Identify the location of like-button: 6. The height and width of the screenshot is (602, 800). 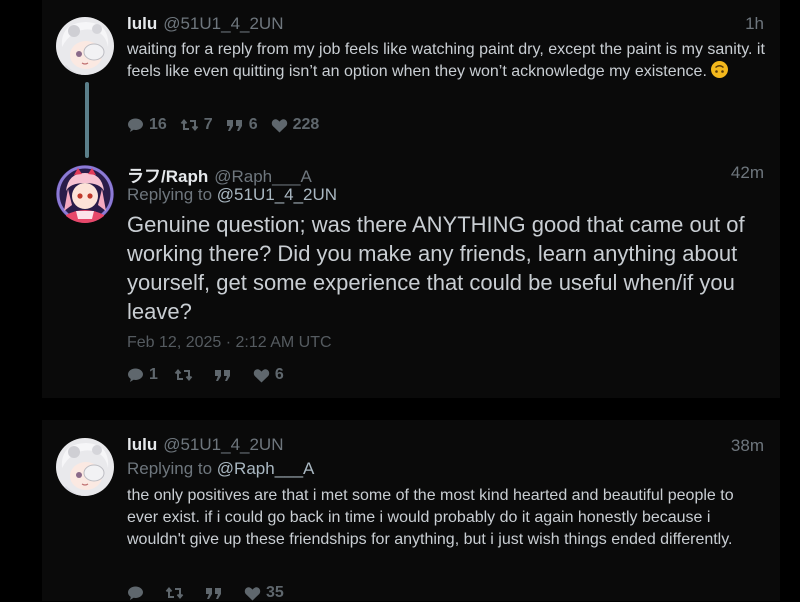
(268, 375).